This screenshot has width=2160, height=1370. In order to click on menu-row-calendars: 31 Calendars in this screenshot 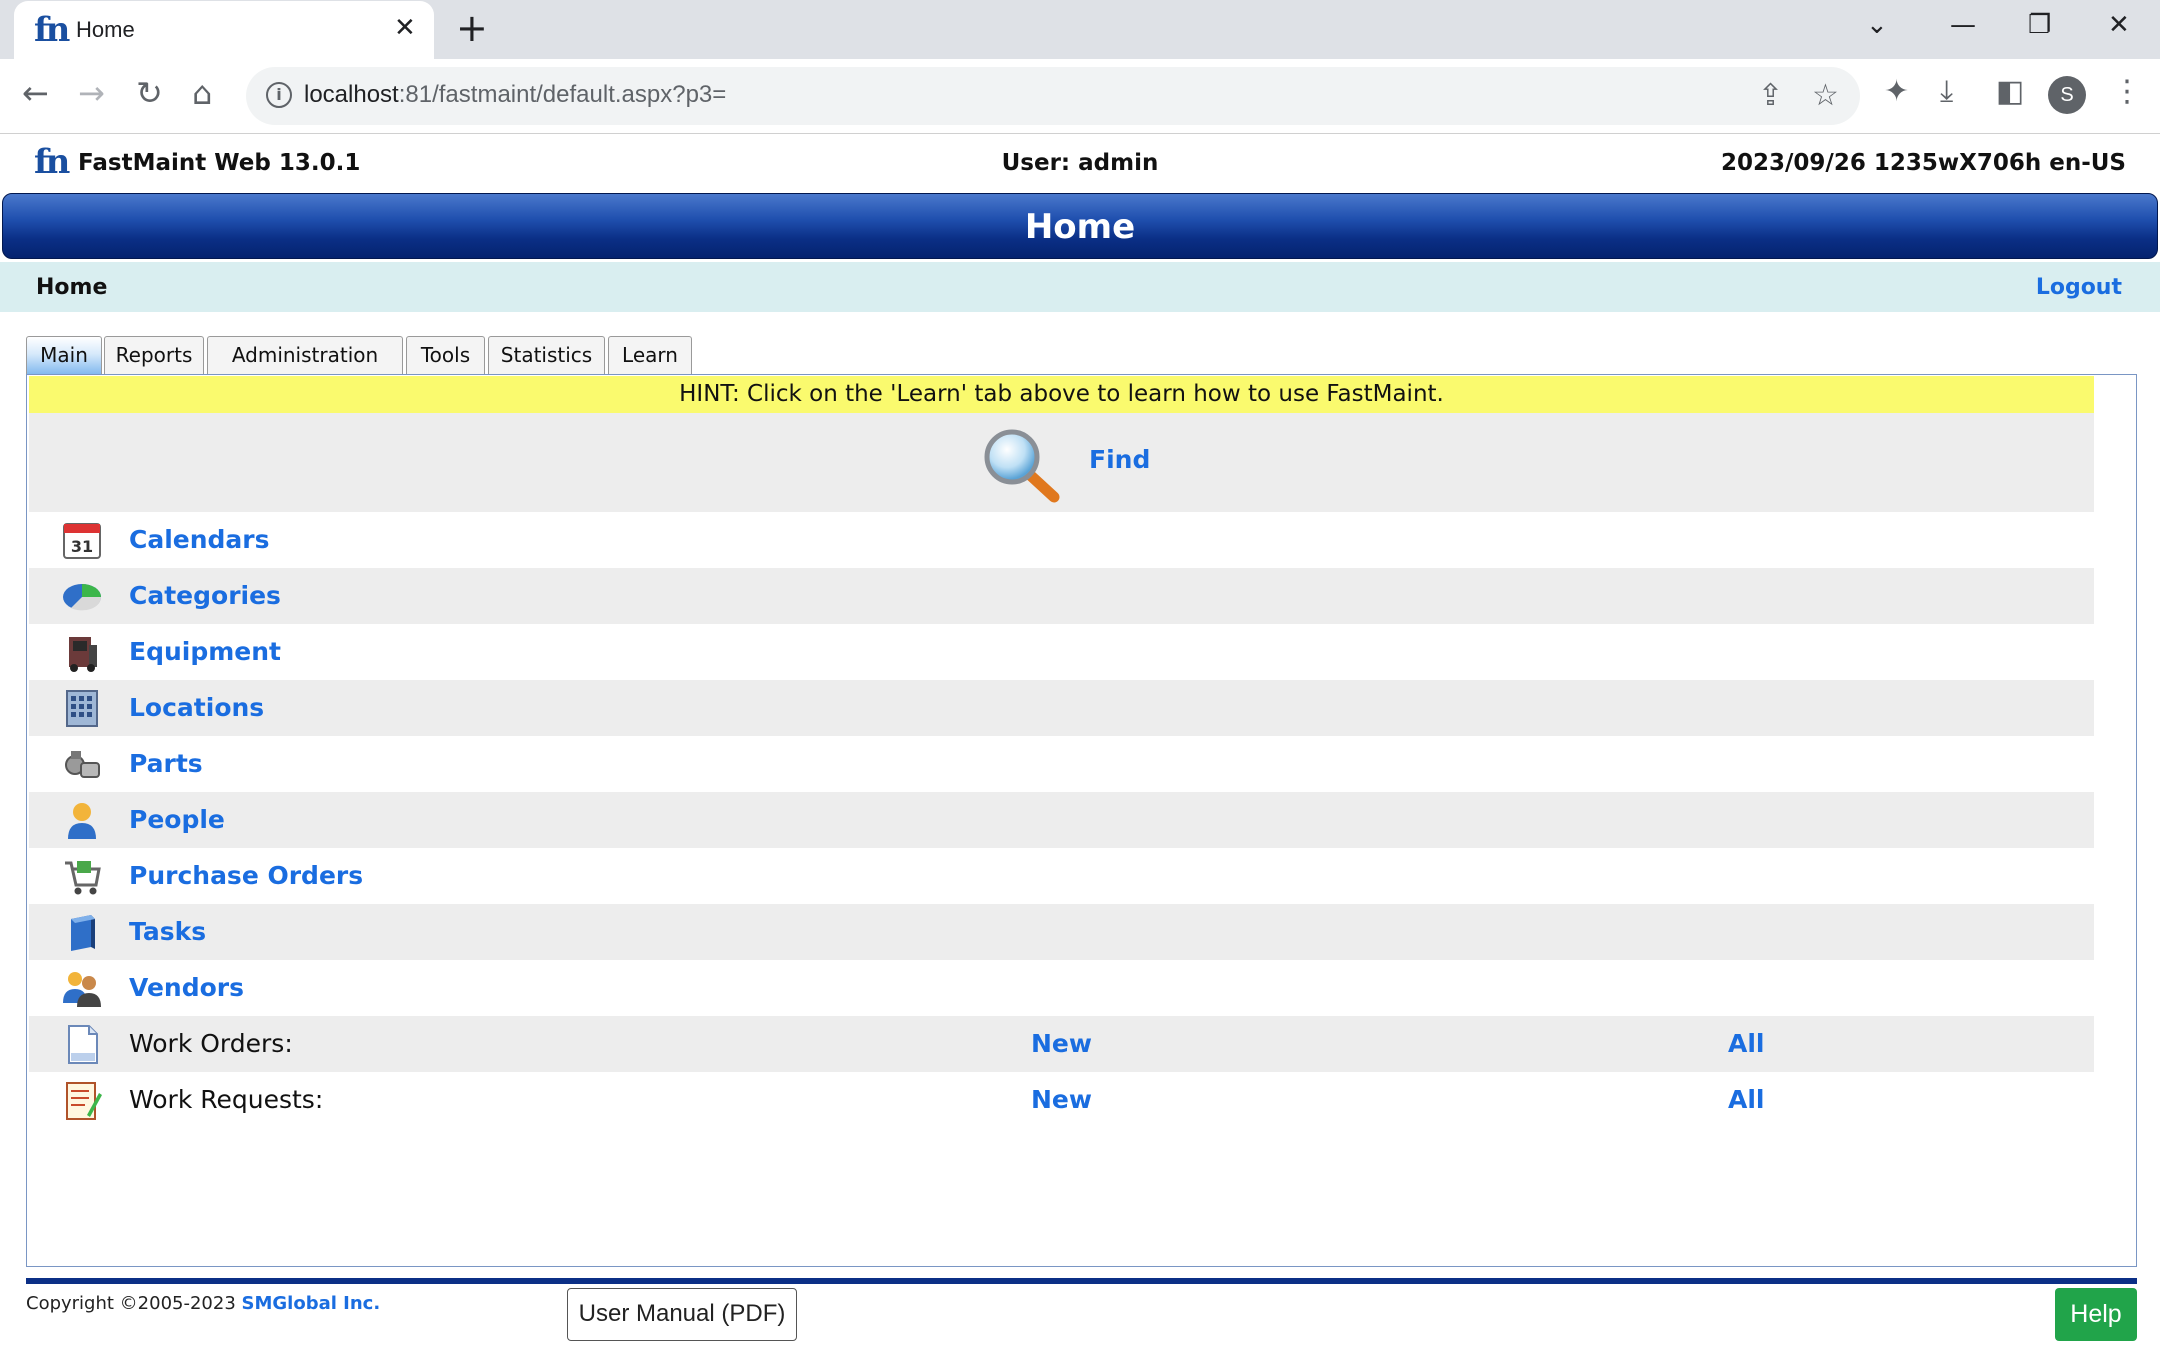, I will do `click(1061, 540)`.